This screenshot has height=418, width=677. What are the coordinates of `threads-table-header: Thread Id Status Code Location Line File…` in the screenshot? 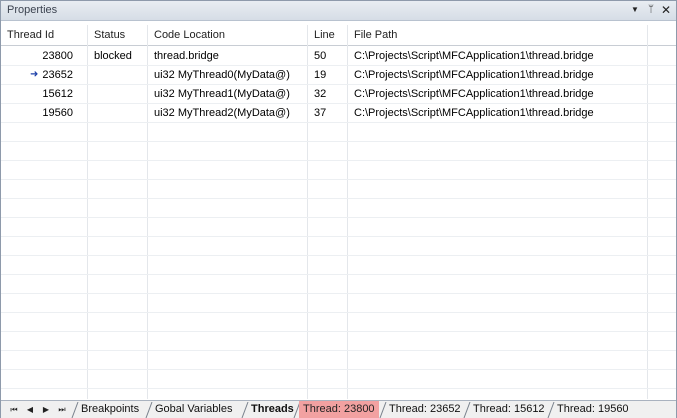 It's located at (338, 35).